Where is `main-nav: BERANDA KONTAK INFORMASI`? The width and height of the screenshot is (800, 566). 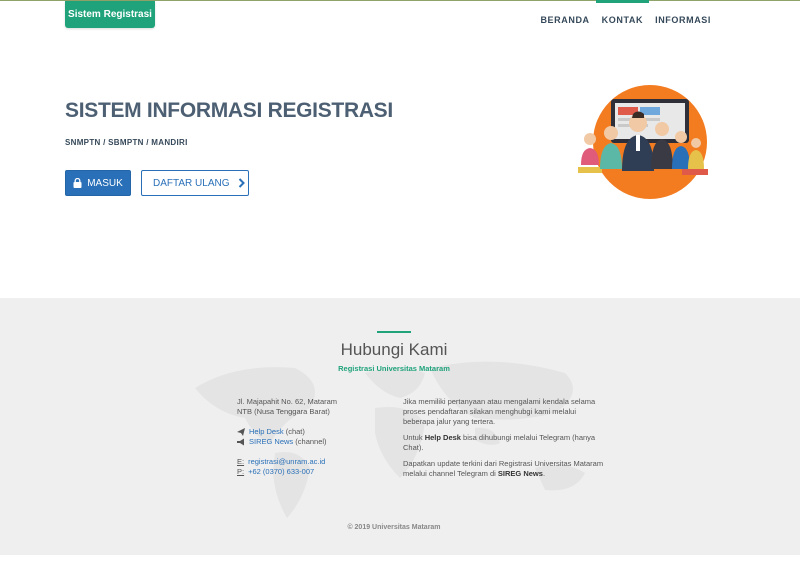 main-nav: BERANDA KONTAK INFORMASI is located at coordinates (625, 20).